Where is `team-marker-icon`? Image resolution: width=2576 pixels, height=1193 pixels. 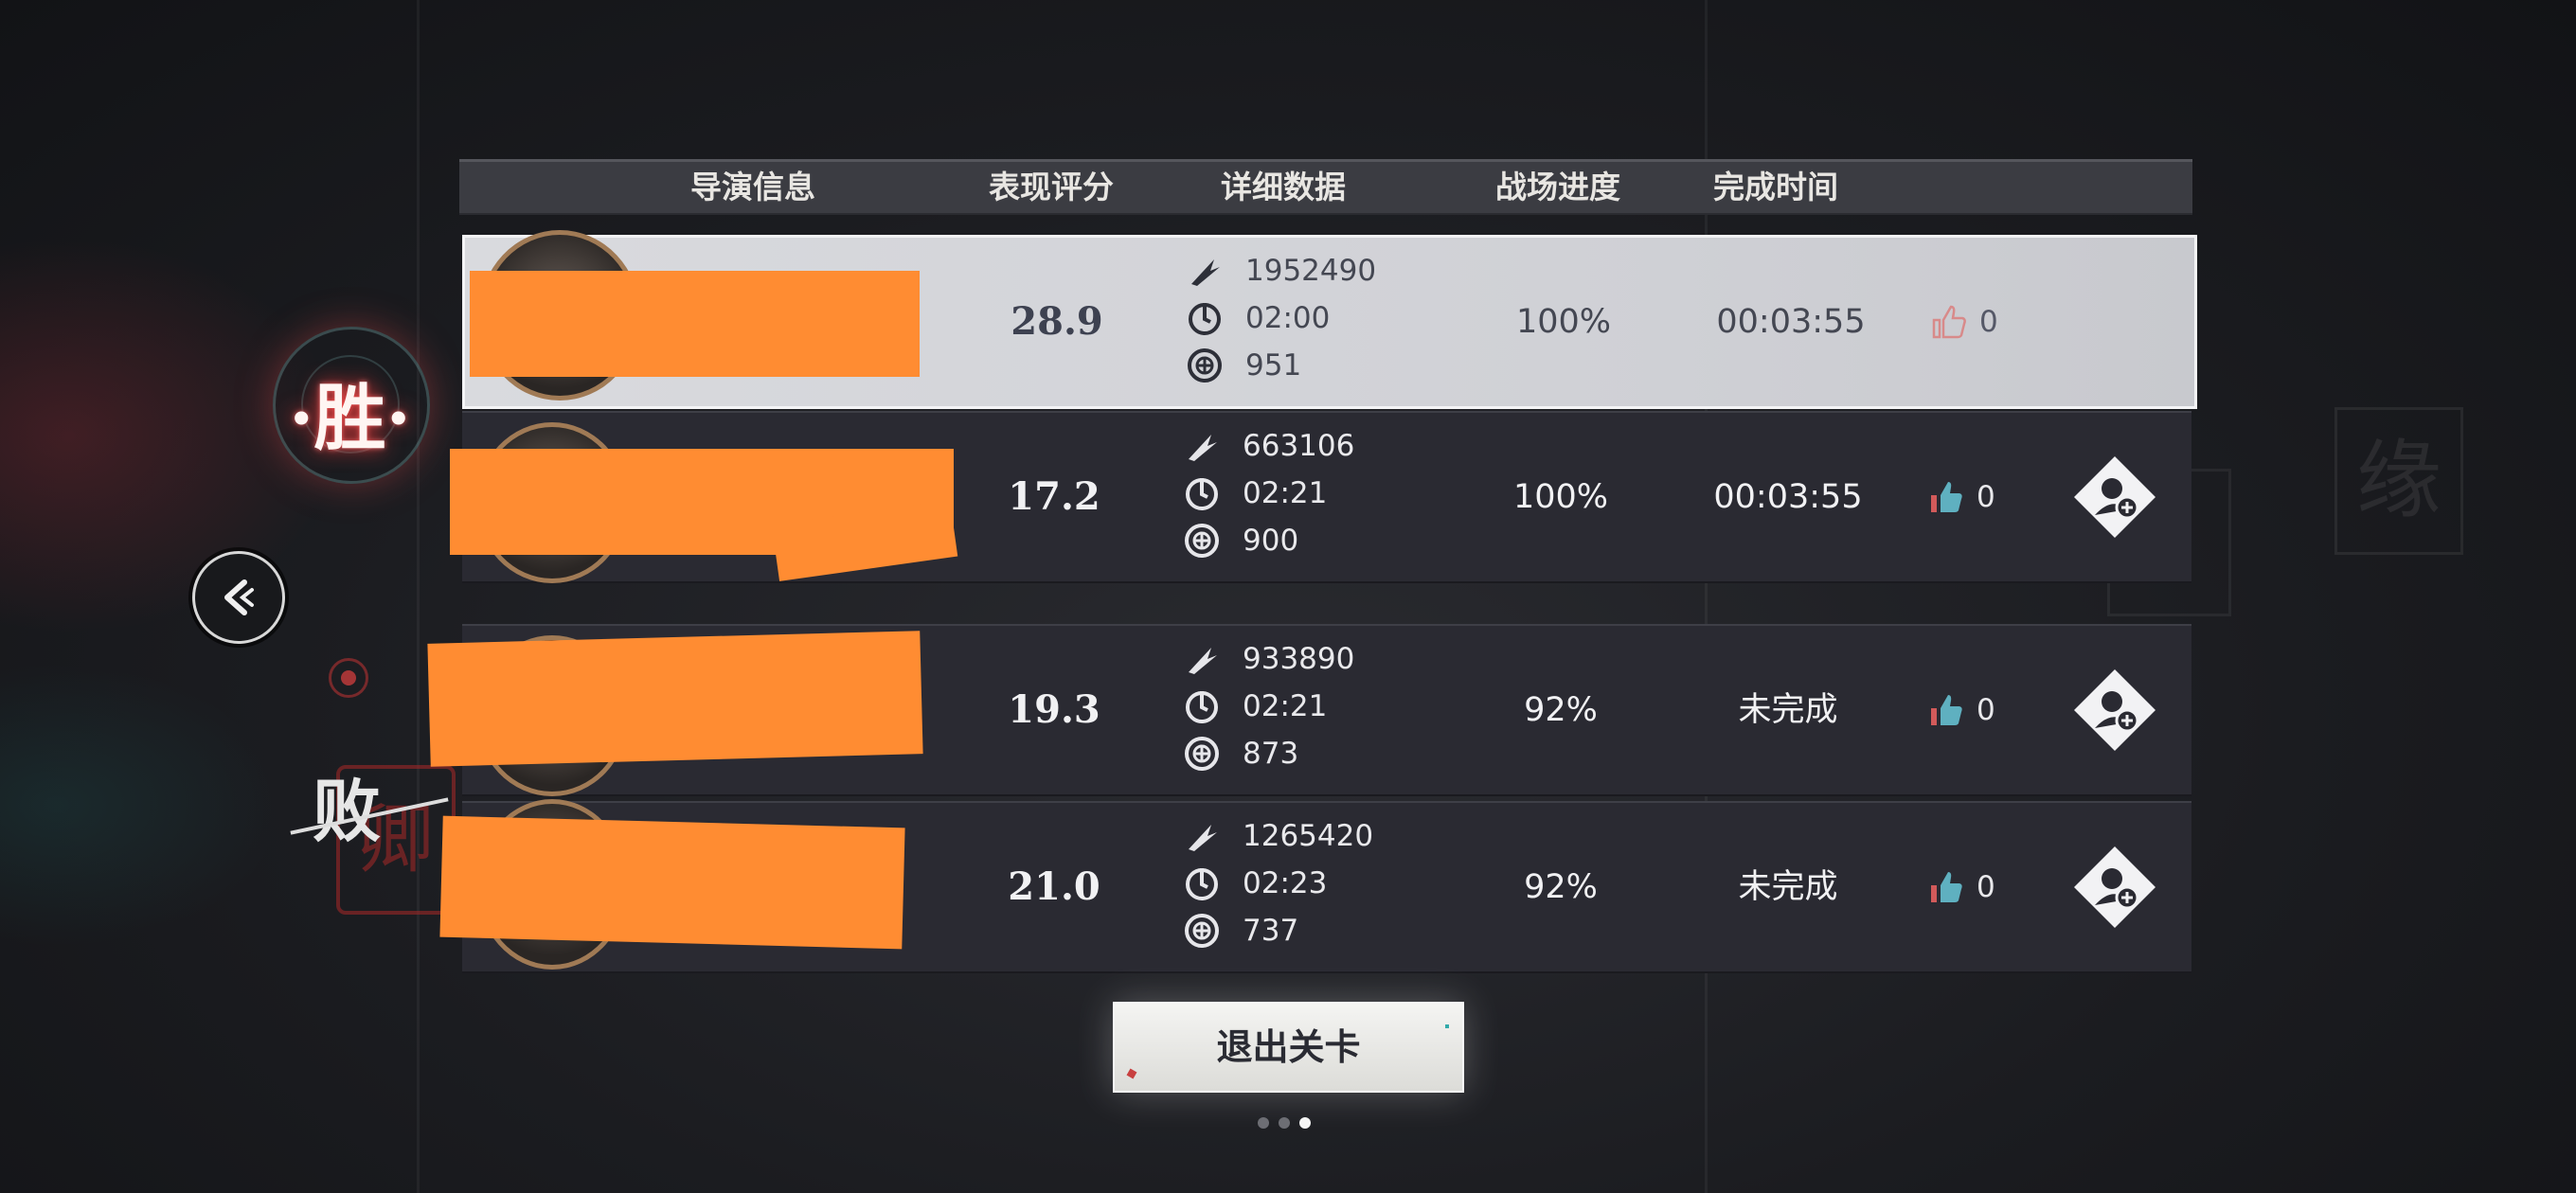 team-marker-icon is located at coordinates (348, 678).